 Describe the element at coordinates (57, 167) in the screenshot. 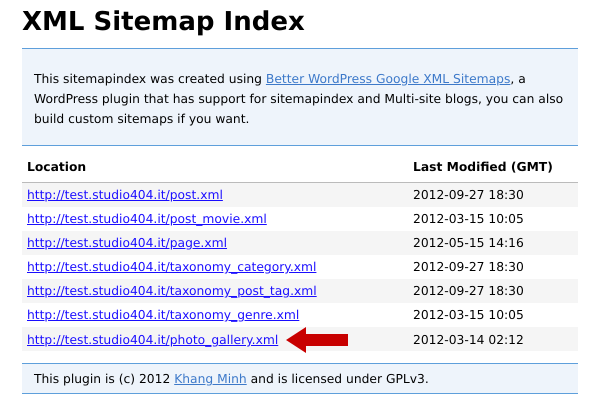

I see `column-header: Location` at that location.